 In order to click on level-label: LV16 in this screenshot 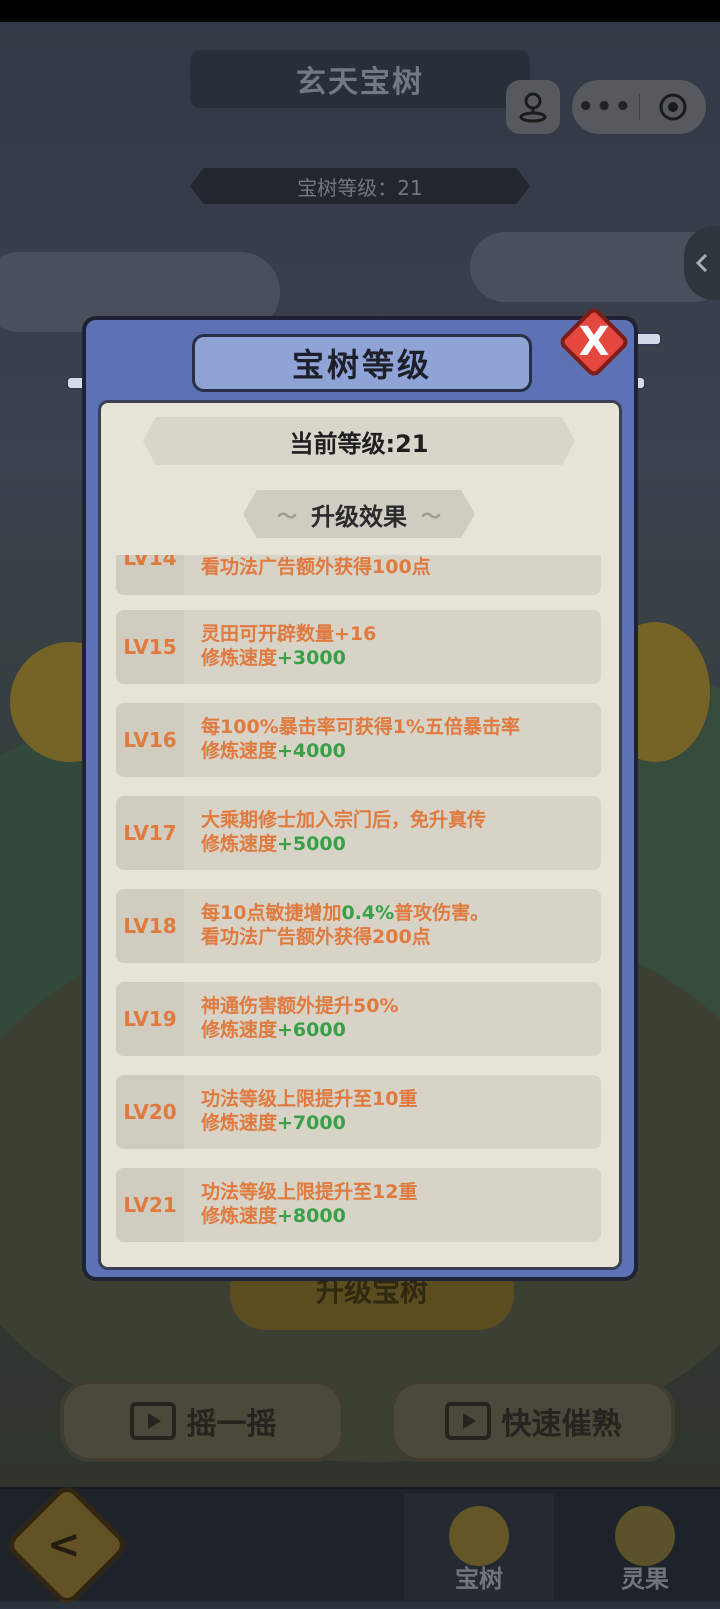, I will do `click(150, 740)`.